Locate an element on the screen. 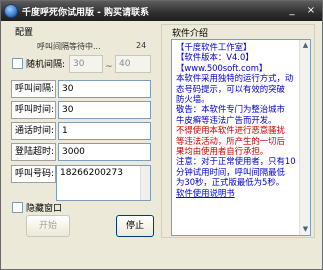 This screenshot has width=323, height=270. info-line: 防火墙。 is located at coordinates (193, 99).